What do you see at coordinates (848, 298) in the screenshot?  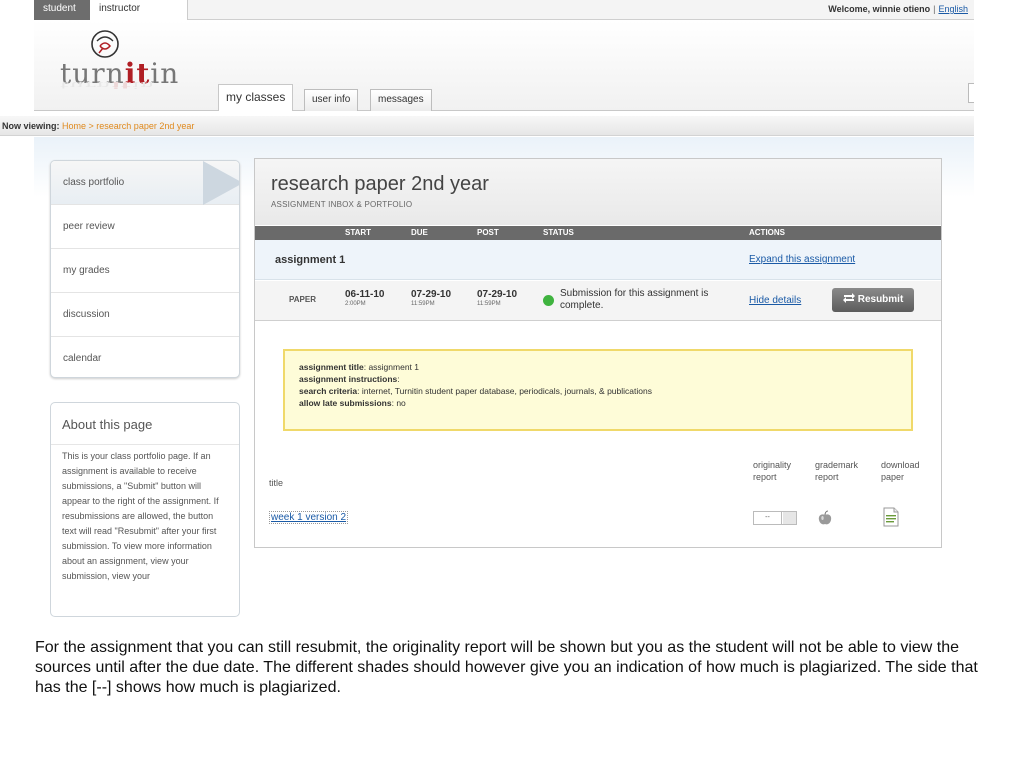 I see `resubmit-arrows-icon` at bounding box center [848, 298].